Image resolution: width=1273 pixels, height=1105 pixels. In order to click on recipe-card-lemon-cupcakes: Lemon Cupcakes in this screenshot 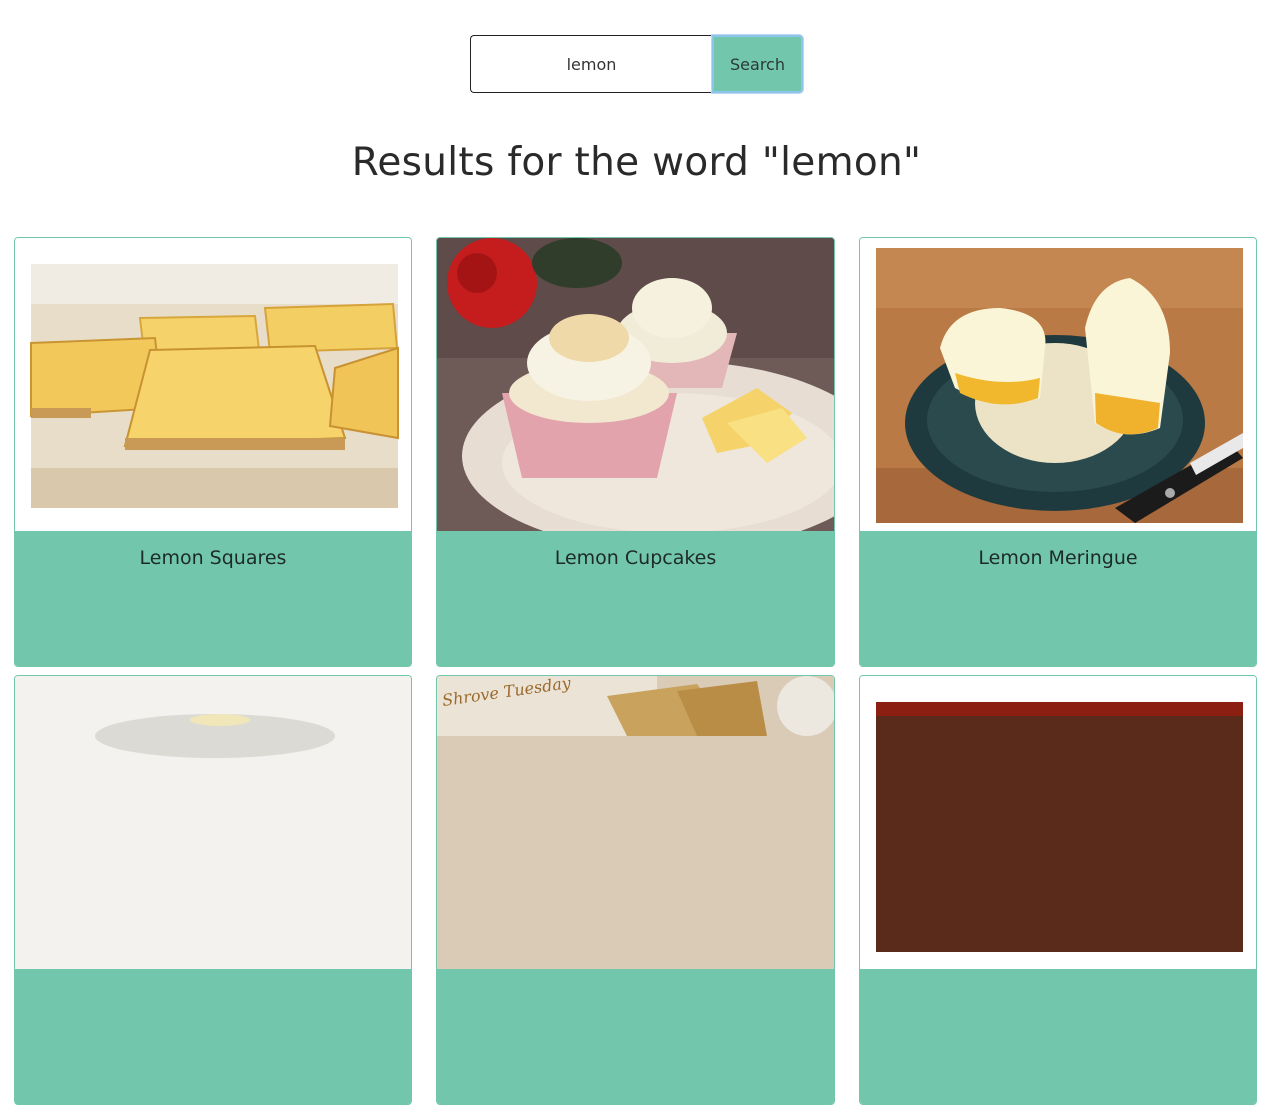, I will do `click(635, 452)`.